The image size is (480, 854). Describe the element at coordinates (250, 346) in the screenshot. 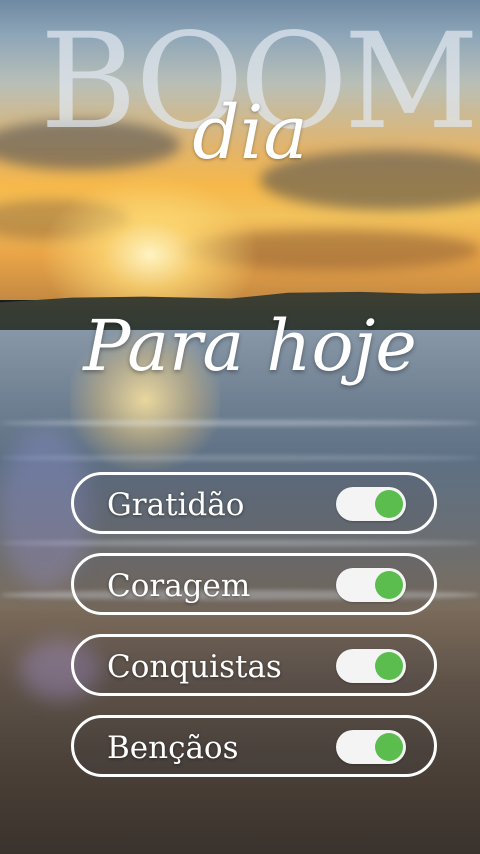

I see `subtitle-text: Para hoje` at that location.